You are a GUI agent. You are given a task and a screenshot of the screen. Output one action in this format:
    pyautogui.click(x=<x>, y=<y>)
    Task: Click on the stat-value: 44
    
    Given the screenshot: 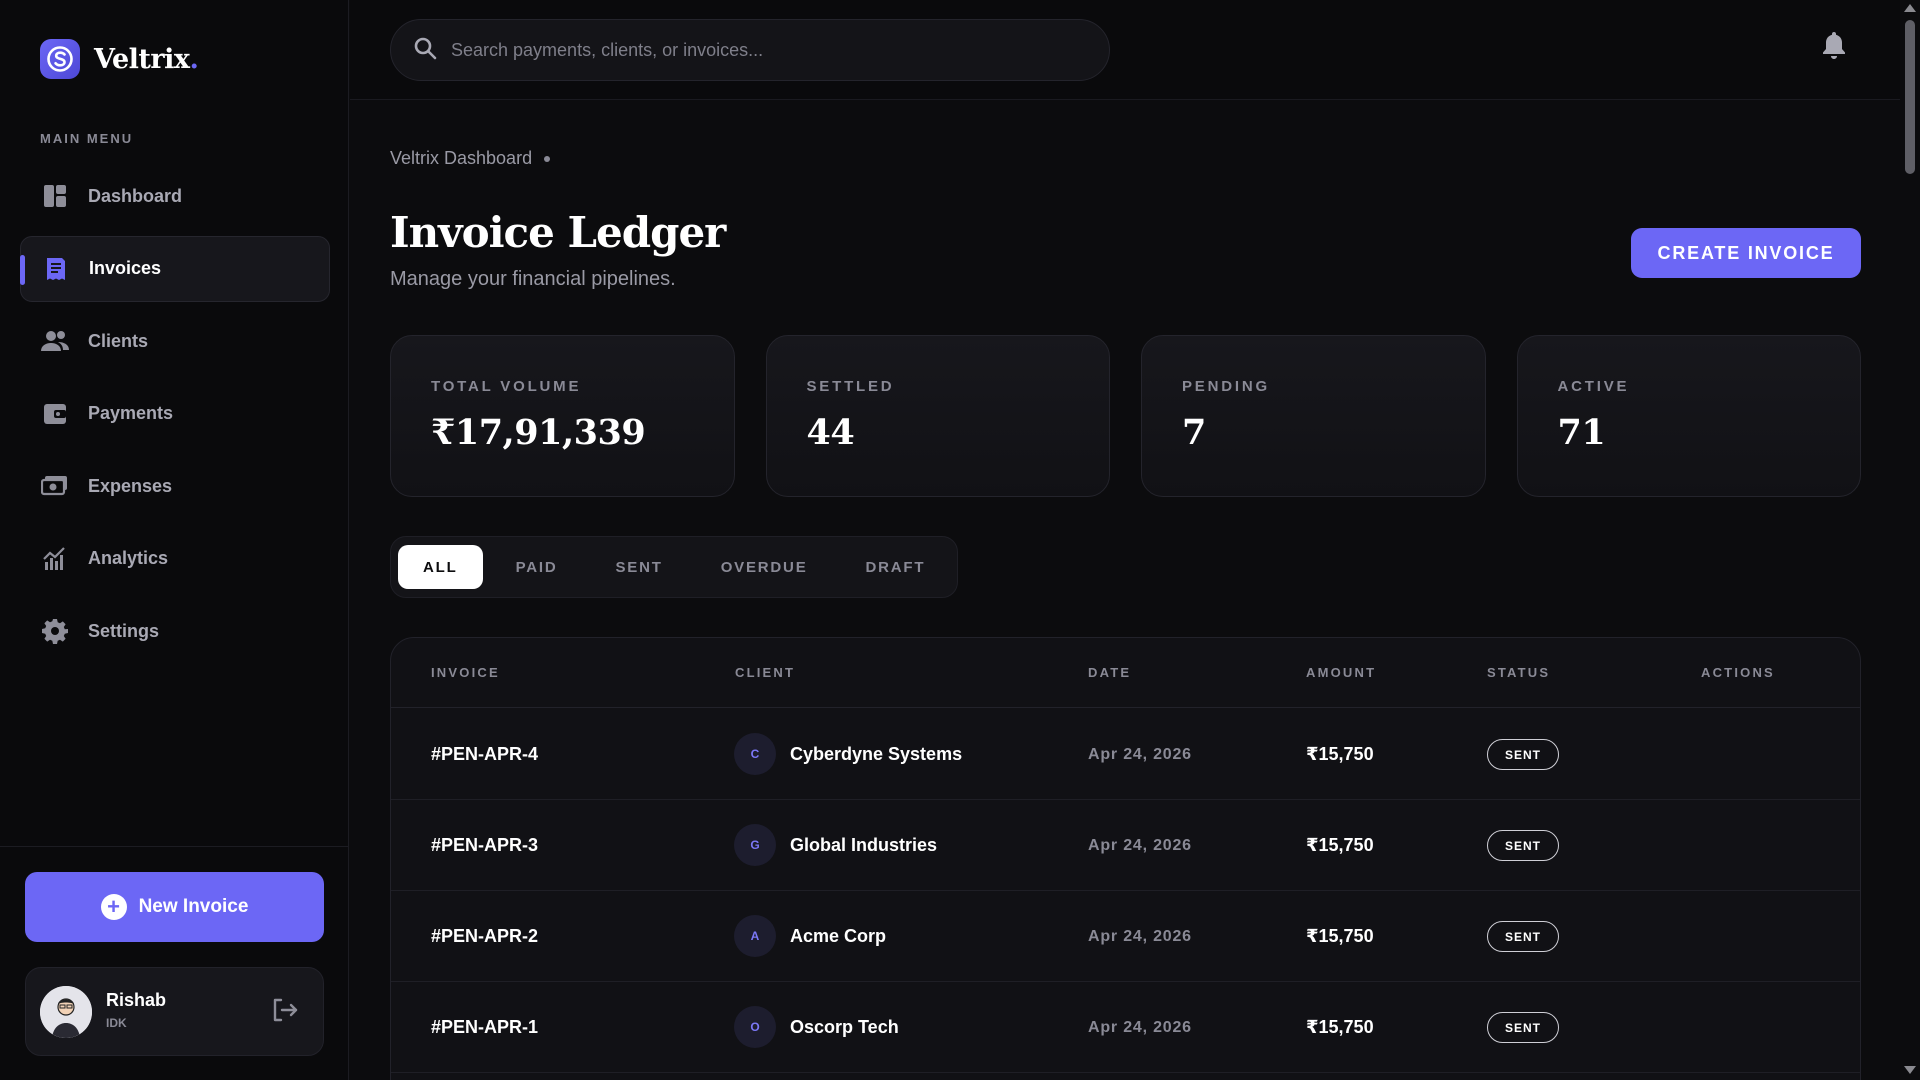 What is the action you would take?
    pyautogui.click(x=830, y=432)
    